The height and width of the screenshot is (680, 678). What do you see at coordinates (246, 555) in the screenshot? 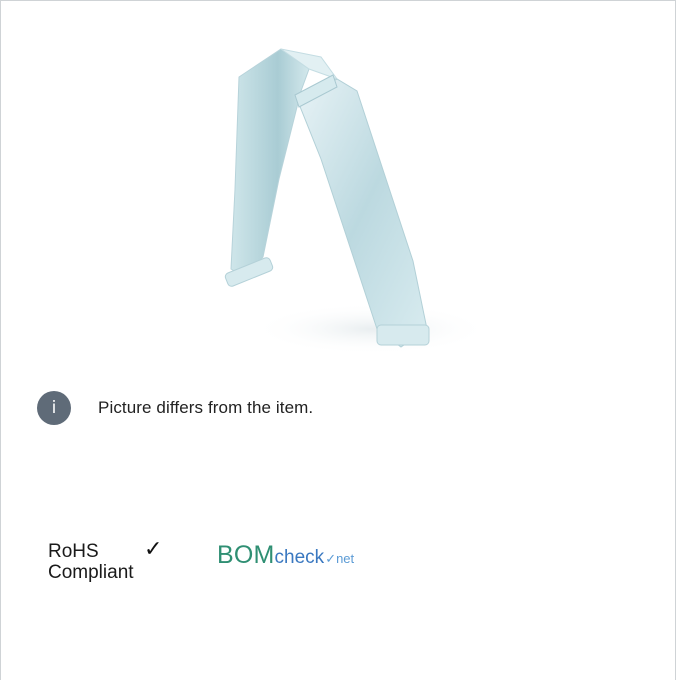
I see `bomcheck-logo-part1: BOM` at bounding box center [246, 555].